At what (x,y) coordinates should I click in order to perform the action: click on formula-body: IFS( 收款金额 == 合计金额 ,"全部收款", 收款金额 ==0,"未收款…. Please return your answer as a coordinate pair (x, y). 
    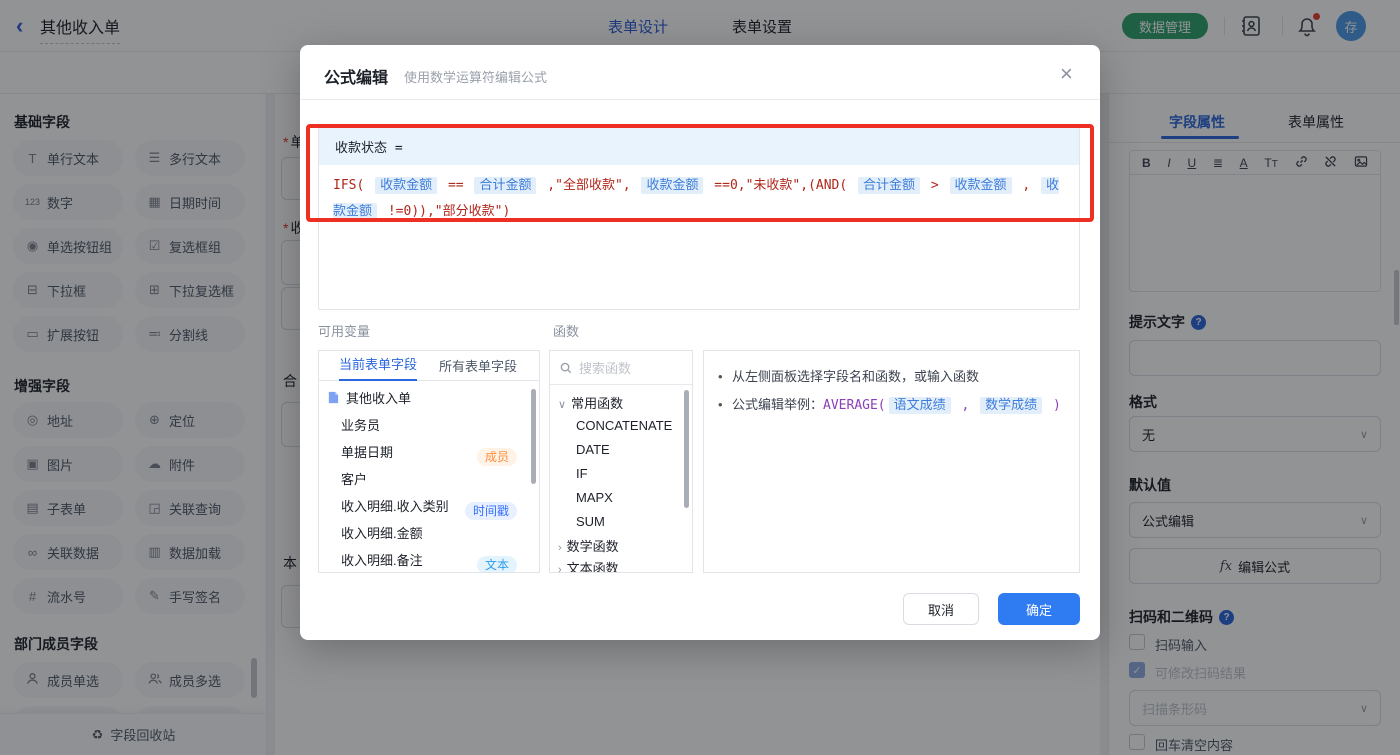
    Looking at the image, I should click on (699, 199).